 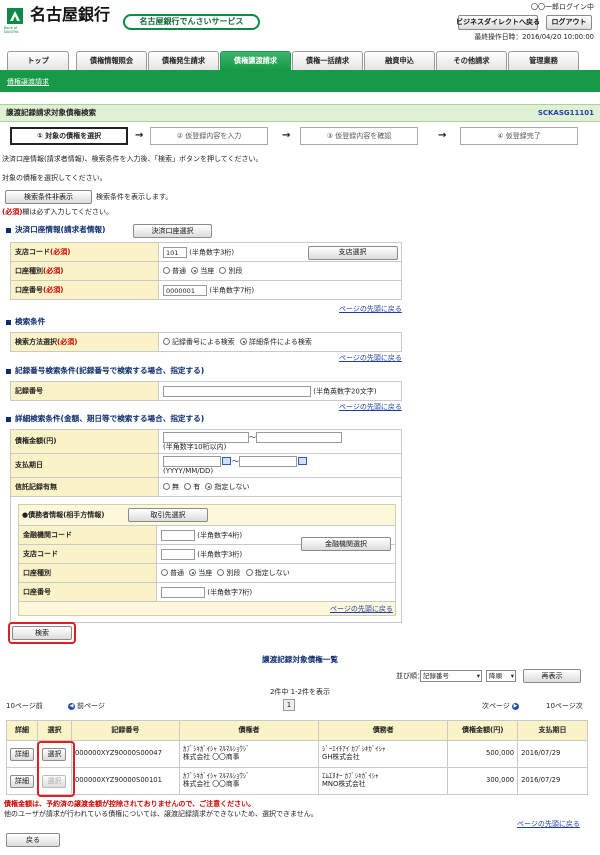 I want to click on amount-tilde: ～, so click(x=252, y=437).